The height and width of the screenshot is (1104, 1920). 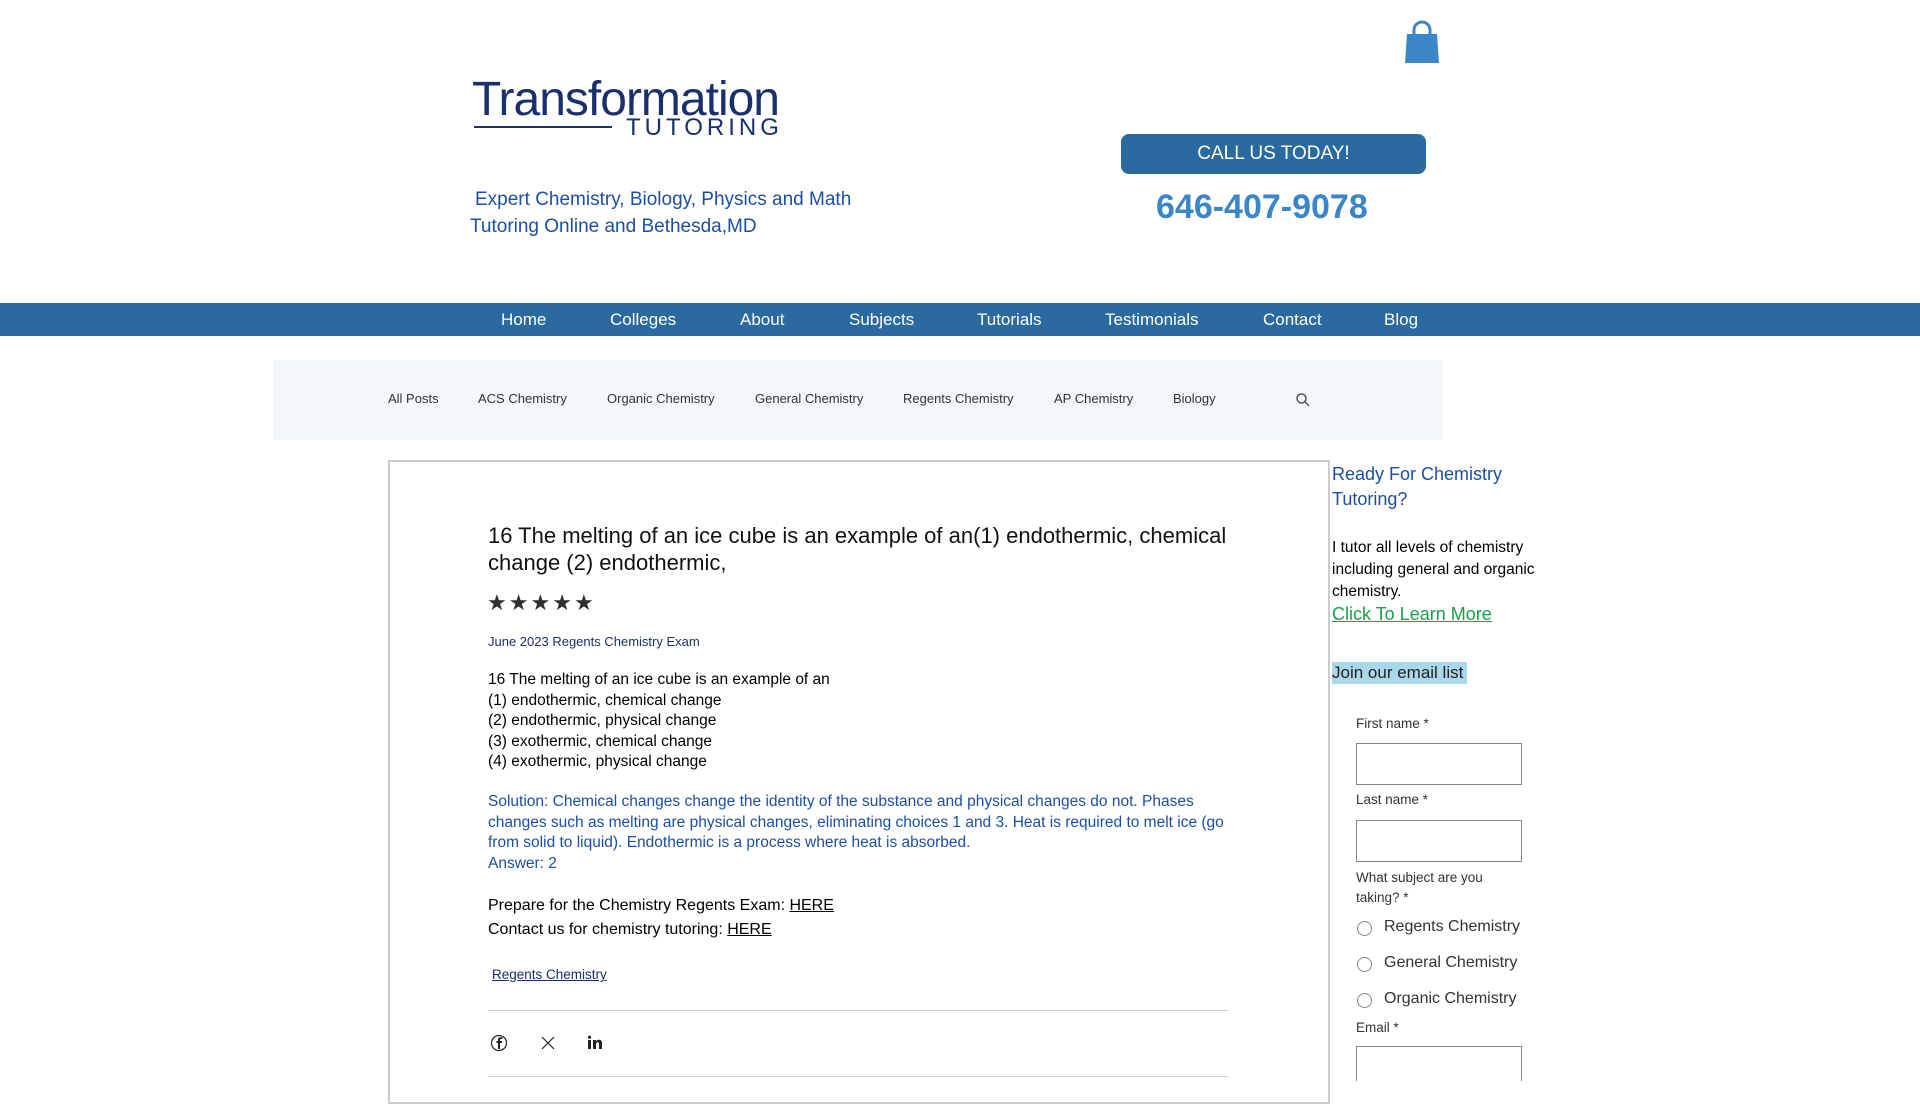 I want to click on post-category: June 2023 Regents Chemistry Exam, so click(x=594, y=641).